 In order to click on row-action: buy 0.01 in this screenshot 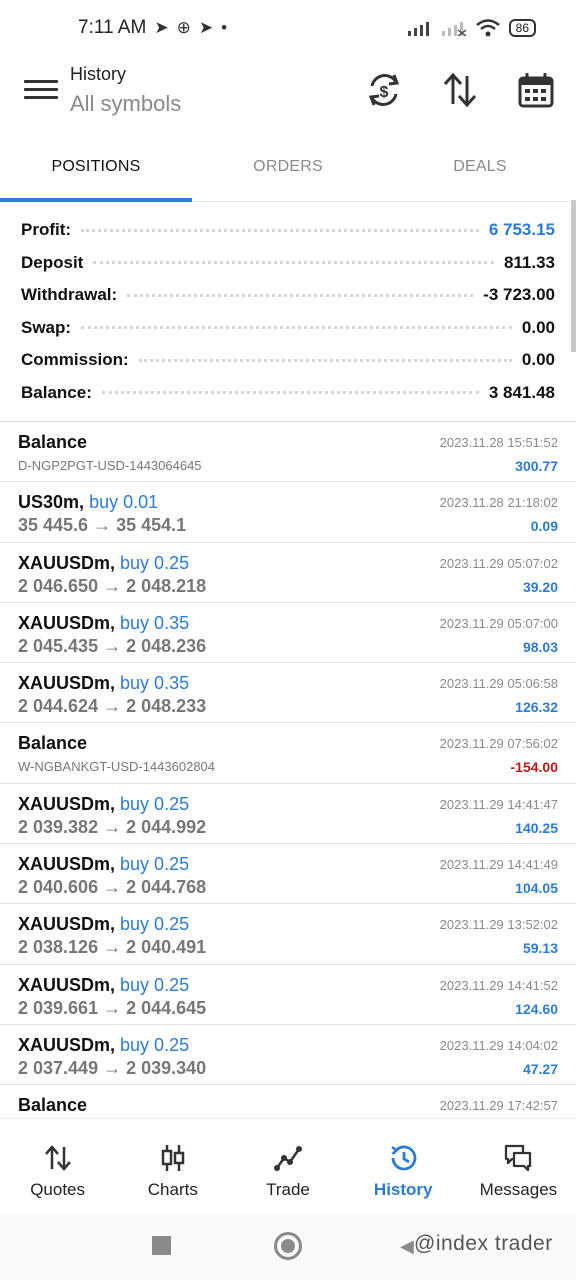, I will do `click(124, 502)`.